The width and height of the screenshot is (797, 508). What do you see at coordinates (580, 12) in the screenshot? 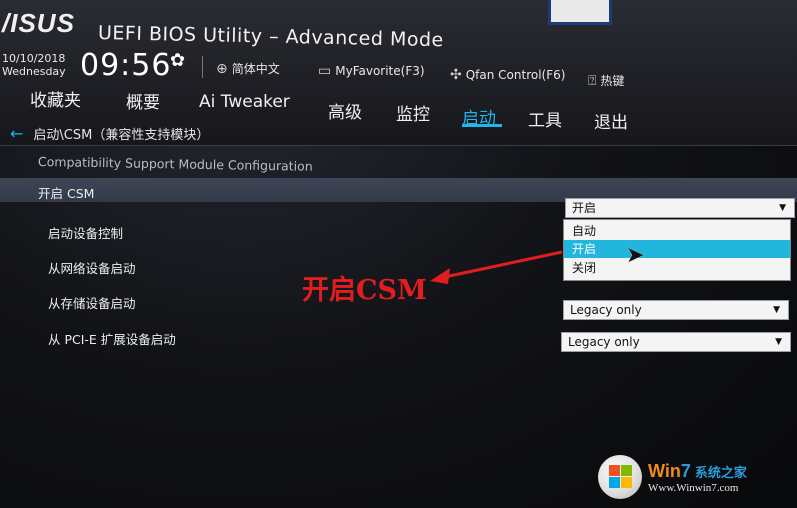
I see `corner-box` at bounding box center [580, 12].